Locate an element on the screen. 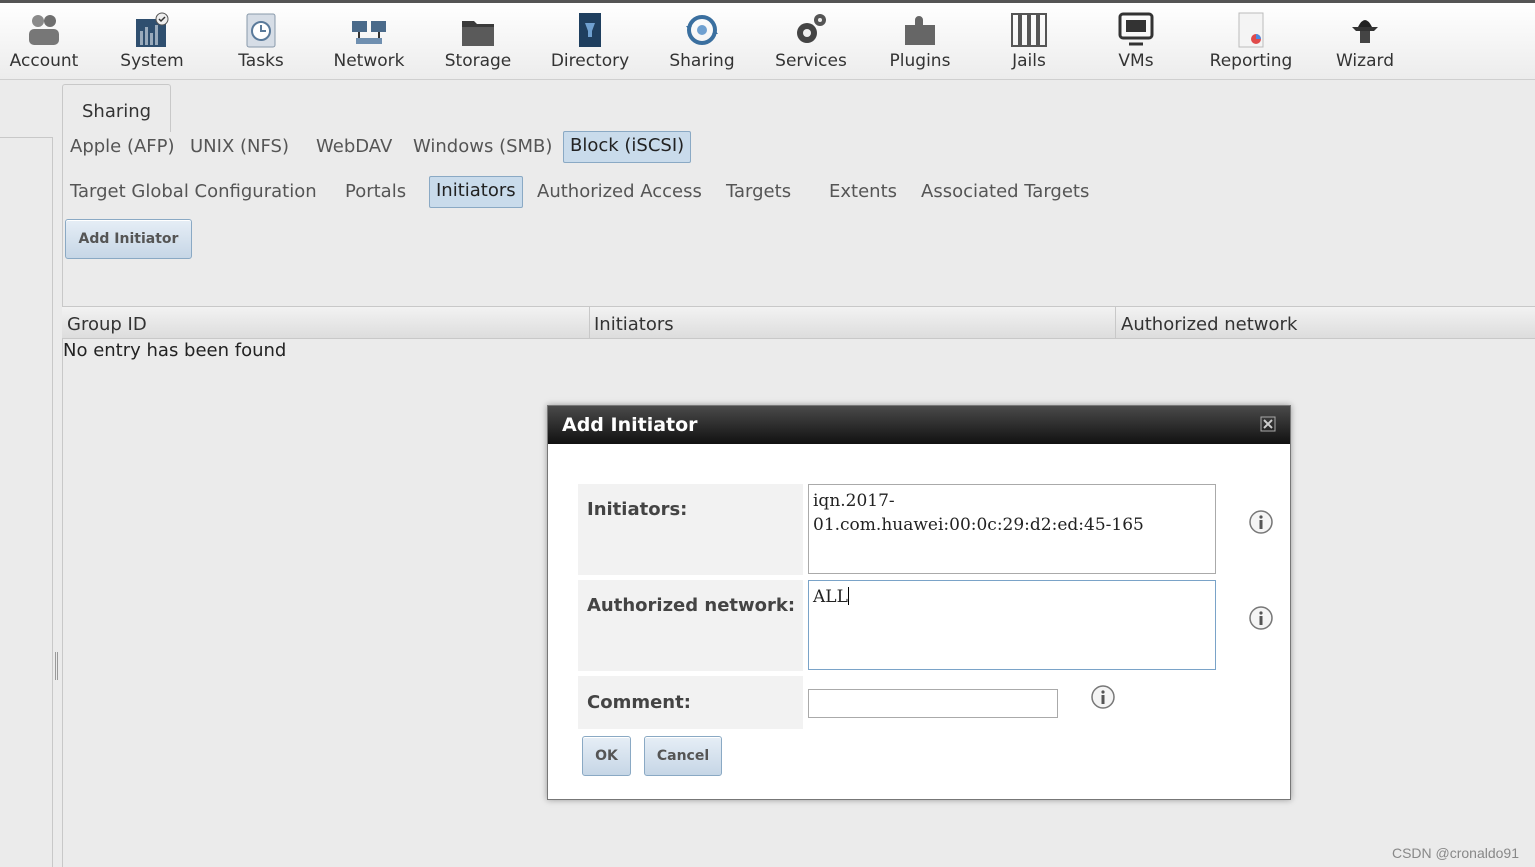 Image resolution: width=1535 pixels, height=867 pixels. nav-jails: Jails is located at coordinates (1029, 43).